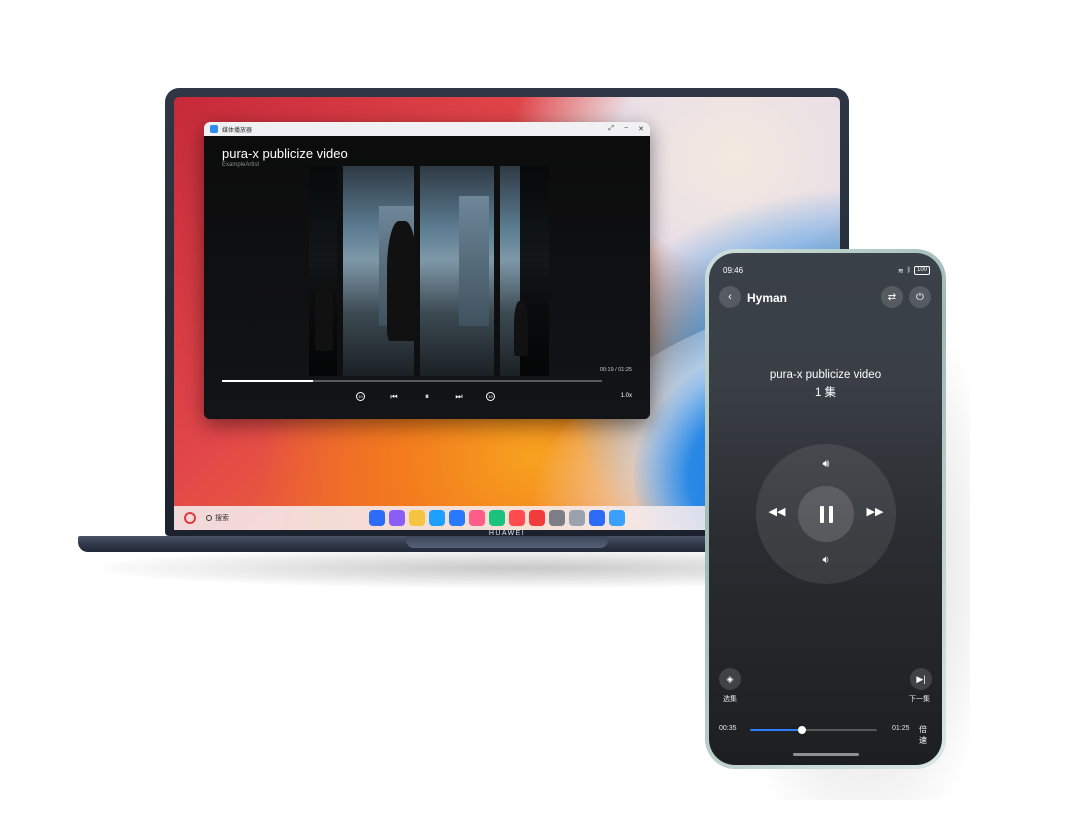 The height and width of the screenshot is (822, 1080). Describe the element at coordinates (360, 396) in the screenshot. I see `rewind-10-button: 10` at that location.